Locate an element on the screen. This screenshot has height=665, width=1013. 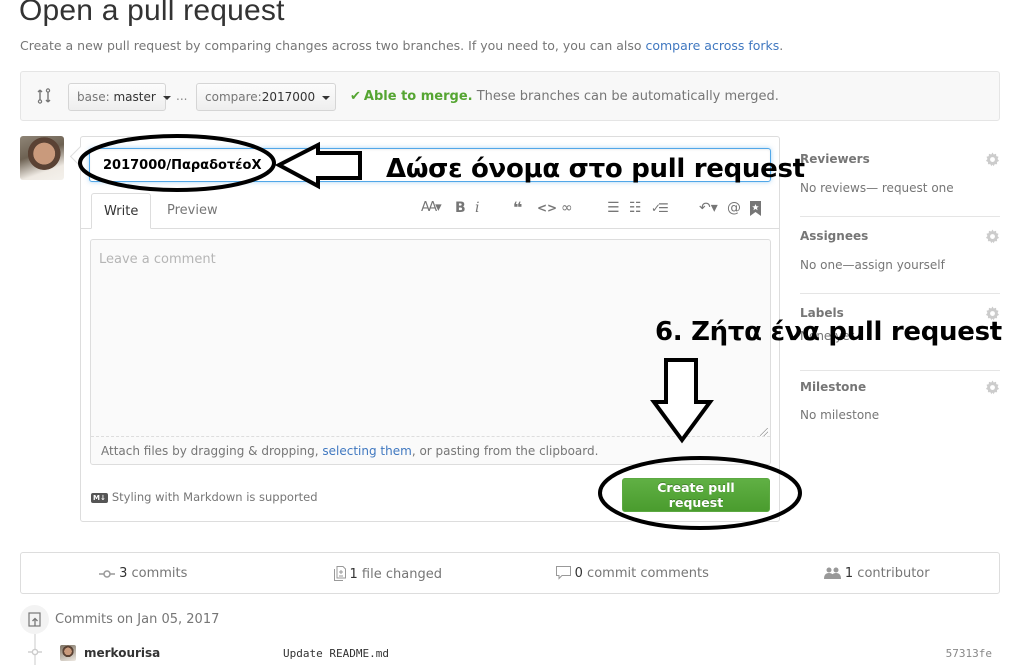
compare-branch-value: 2017000 is located at coordinates (288, 97).